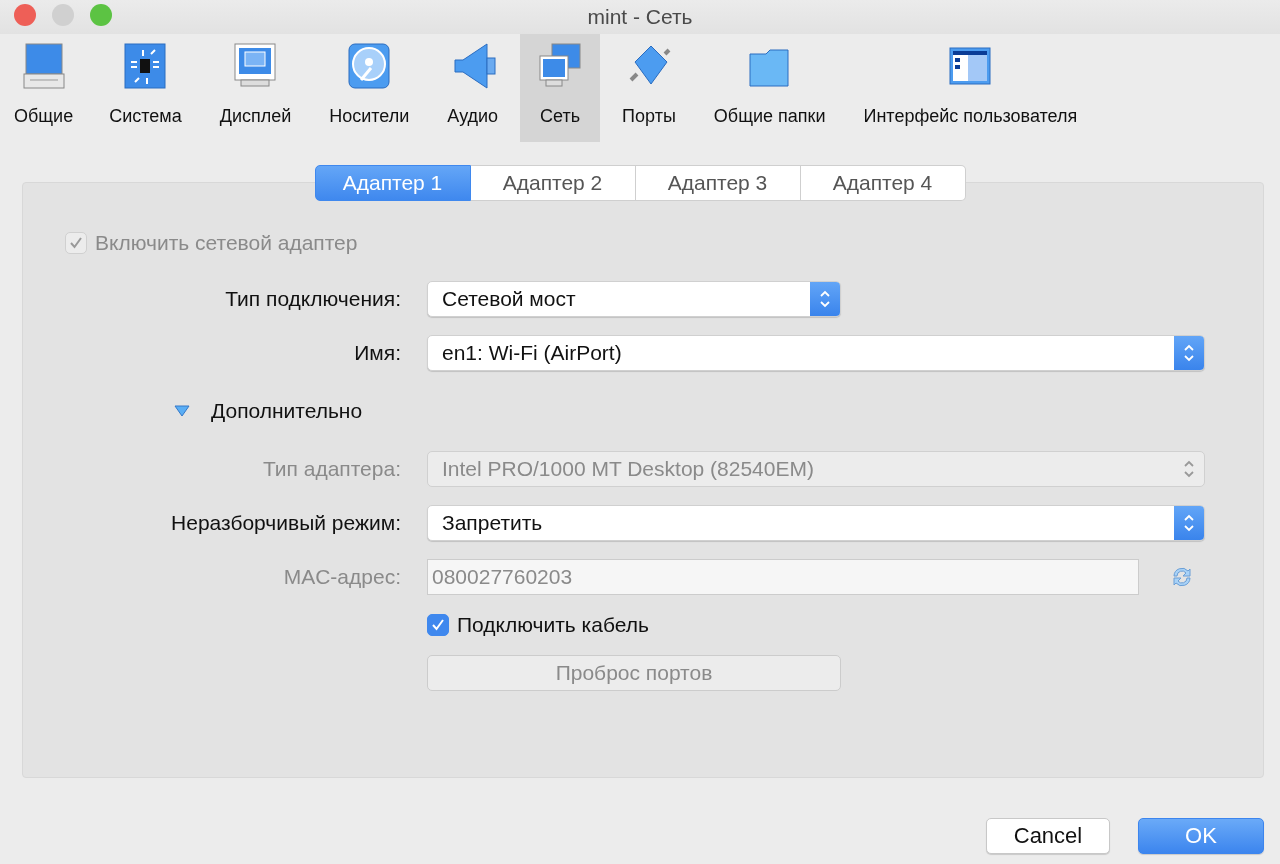  Describe the element at coordinates (553, 183) in the screenshot. I see `tab: Адаптер 2` at that location.